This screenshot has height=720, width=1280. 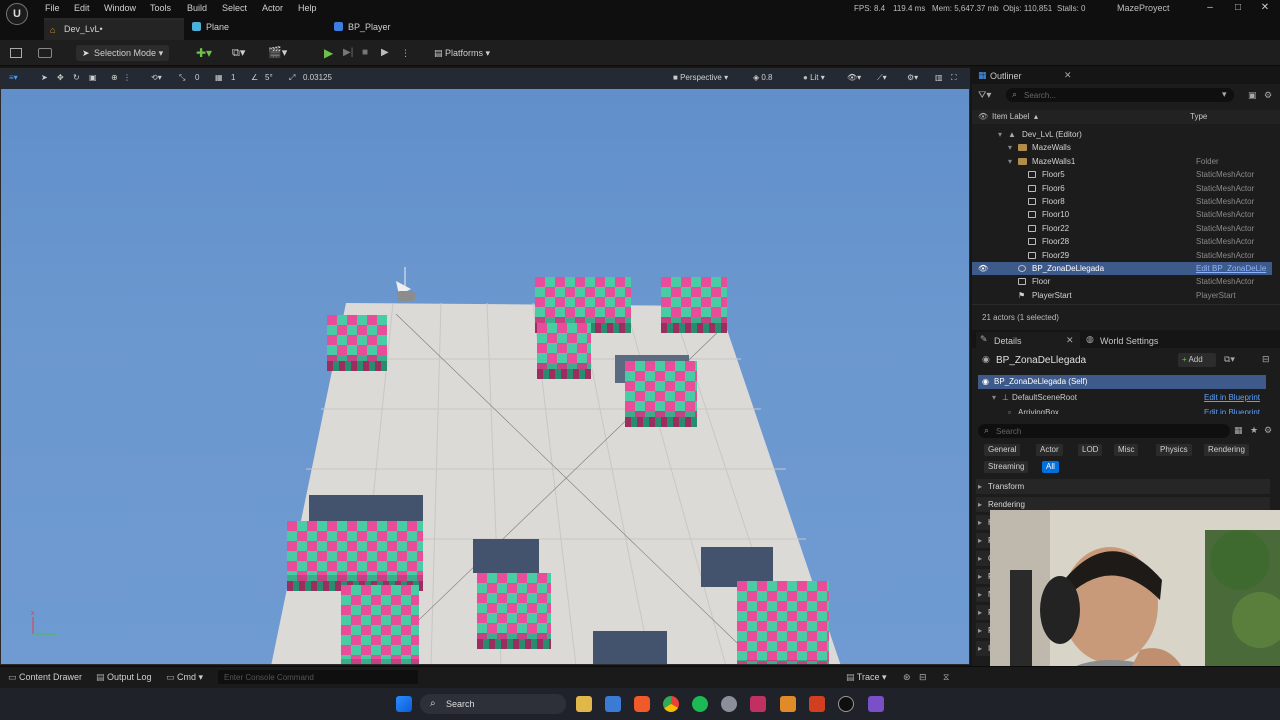 I want to click on unreal-logo: U, so click(x=17, y=14).